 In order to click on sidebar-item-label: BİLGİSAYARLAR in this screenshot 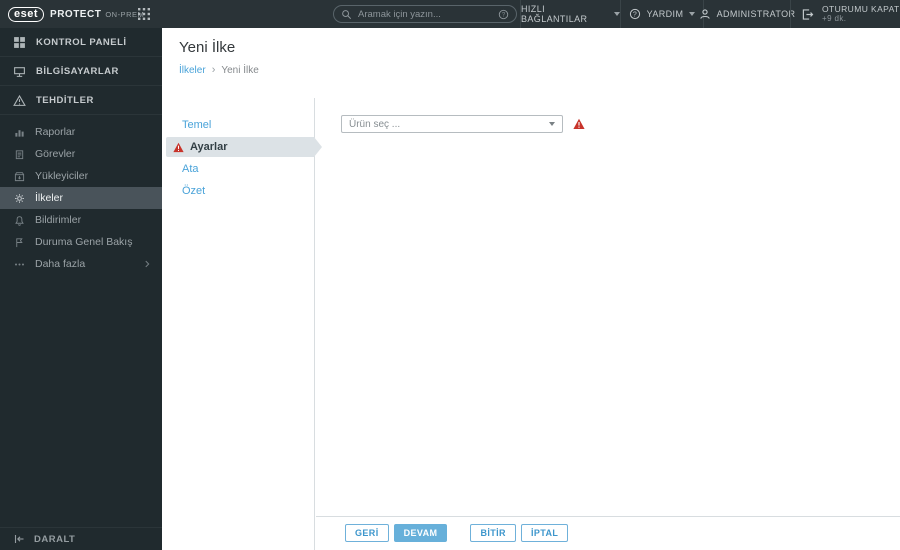, I will do `click(77, 71)`.